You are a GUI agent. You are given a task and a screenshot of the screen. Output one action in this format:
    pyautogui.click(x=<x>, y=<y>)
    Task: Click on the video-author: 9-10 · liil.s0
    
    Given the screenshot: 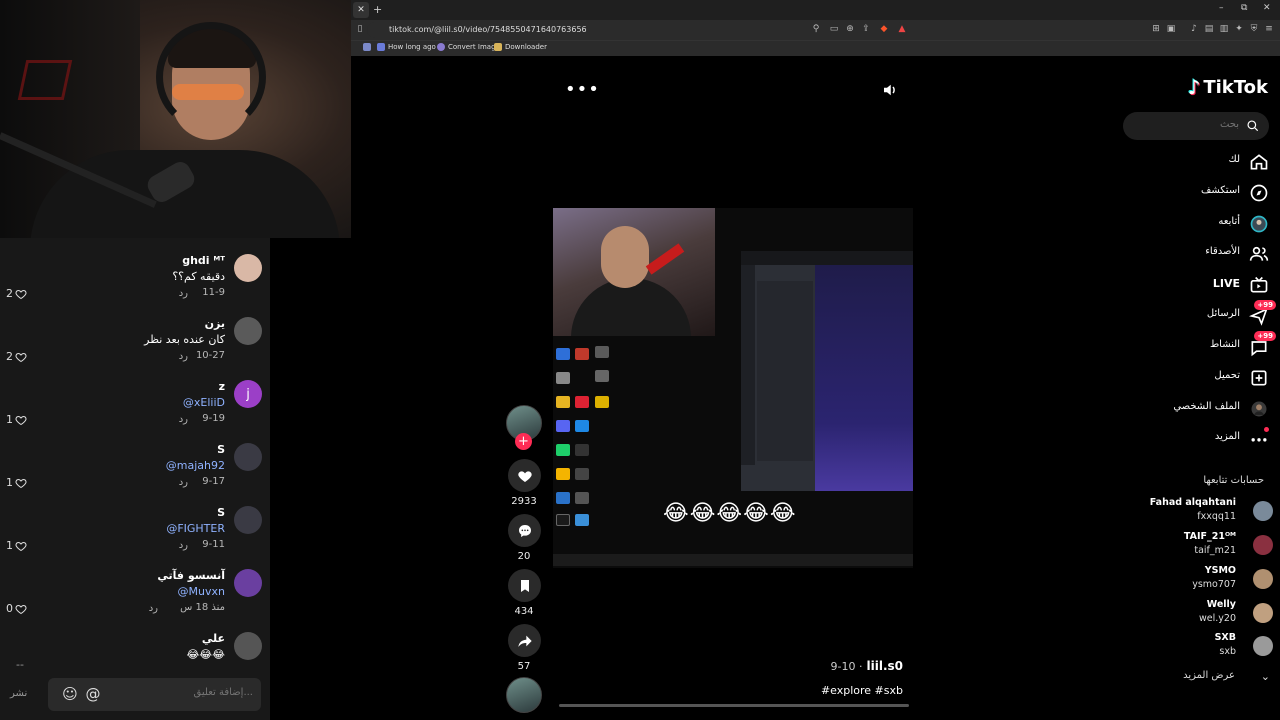 What is the action you would take?
    pyautogui.click(x=867, y=666)
    